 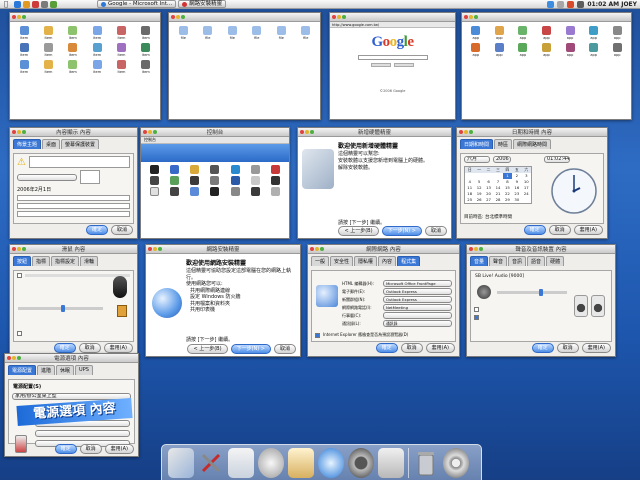 I want to click on tab-themes: 佈景主題, so click(x=27, y=144).